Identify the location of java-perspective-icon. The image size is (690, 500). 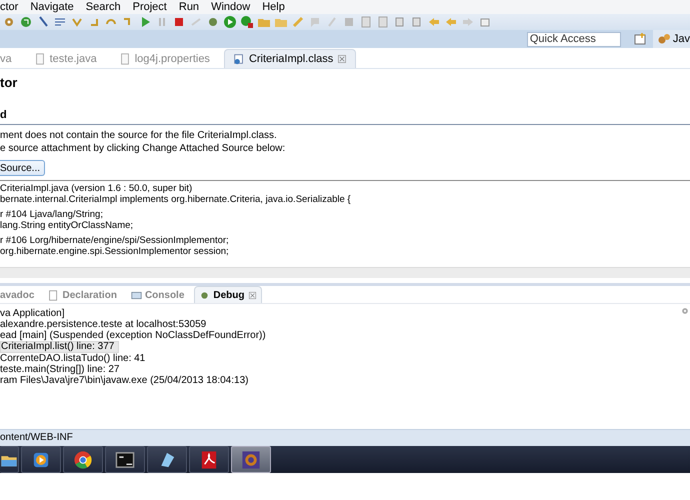
(663, 39).